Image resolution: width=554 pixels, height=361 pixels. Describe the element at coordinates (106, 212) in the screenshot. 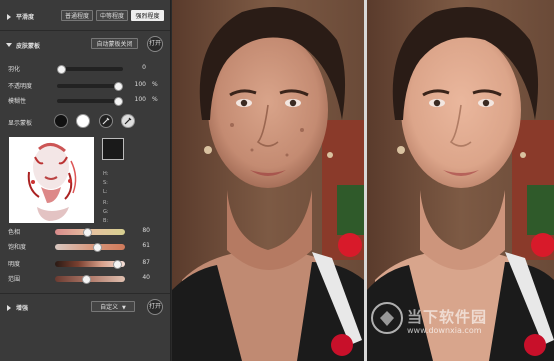

I see `color-info-label: G:` at that location.